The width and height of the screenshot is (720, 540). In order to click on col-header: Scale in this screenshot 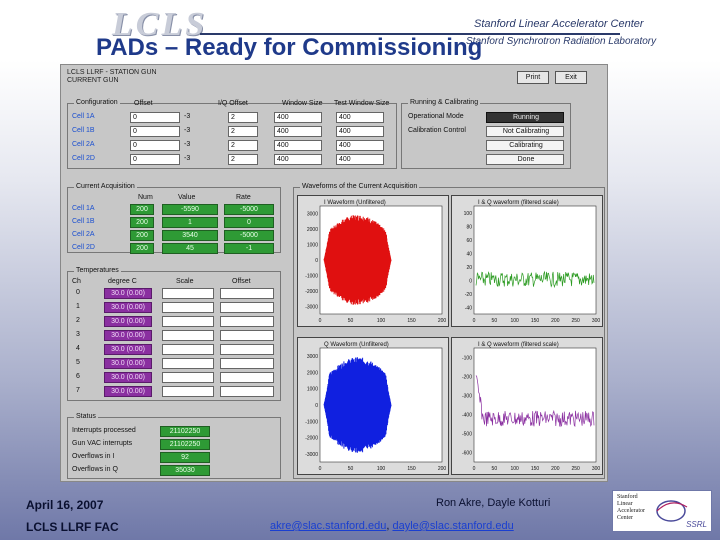, I will do `click(185, 281)`.